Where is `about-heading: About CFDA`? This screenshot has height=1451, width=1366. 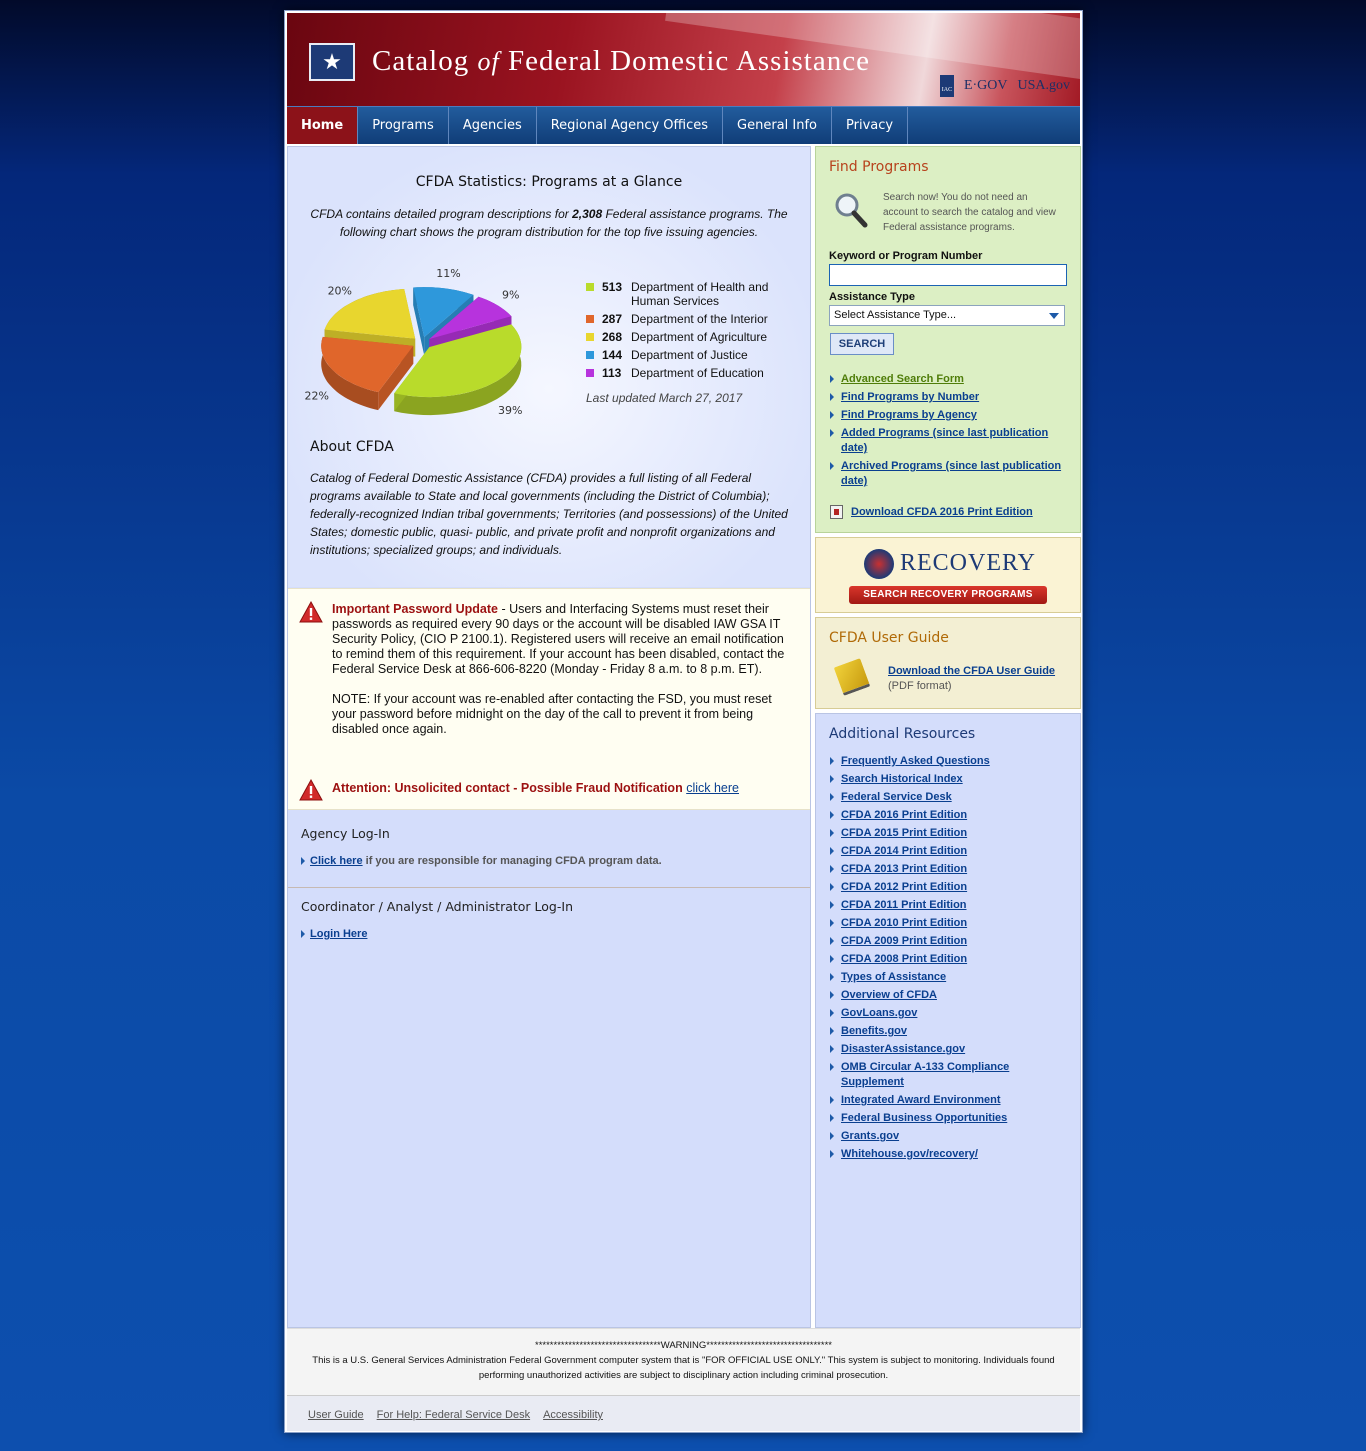 about-heading: About CFDA is located at coordinates (352, 447).